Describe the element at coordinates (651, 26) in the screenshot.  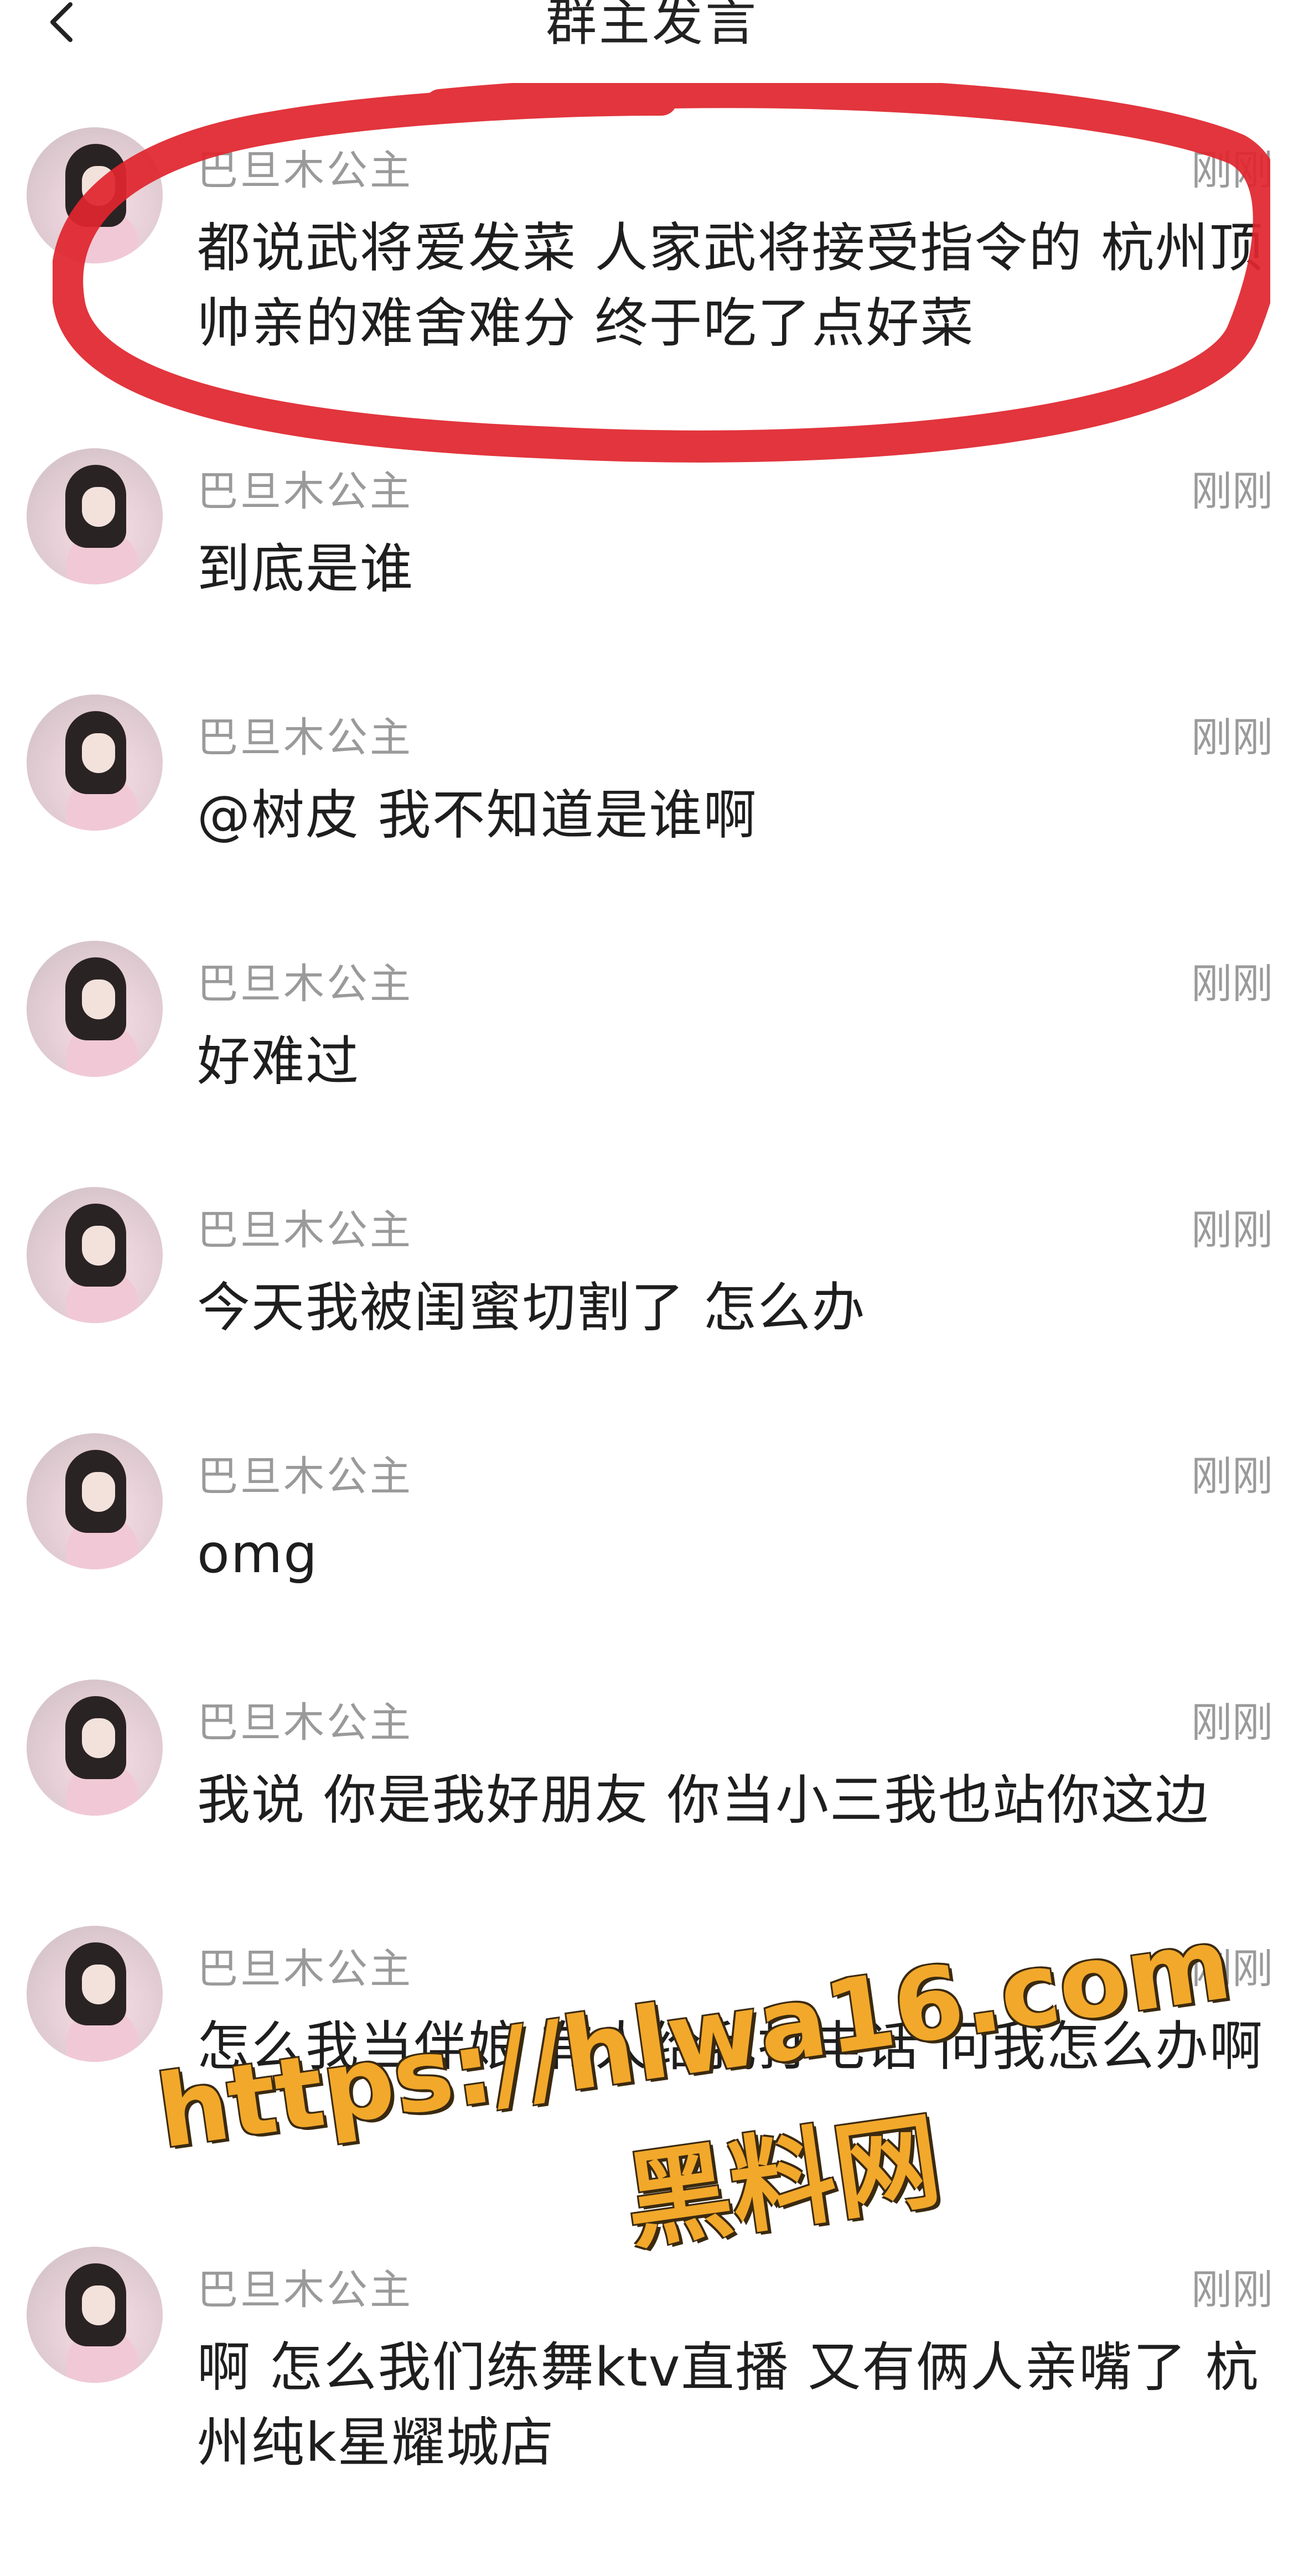
I see `page-title: 群主发言` at that location.